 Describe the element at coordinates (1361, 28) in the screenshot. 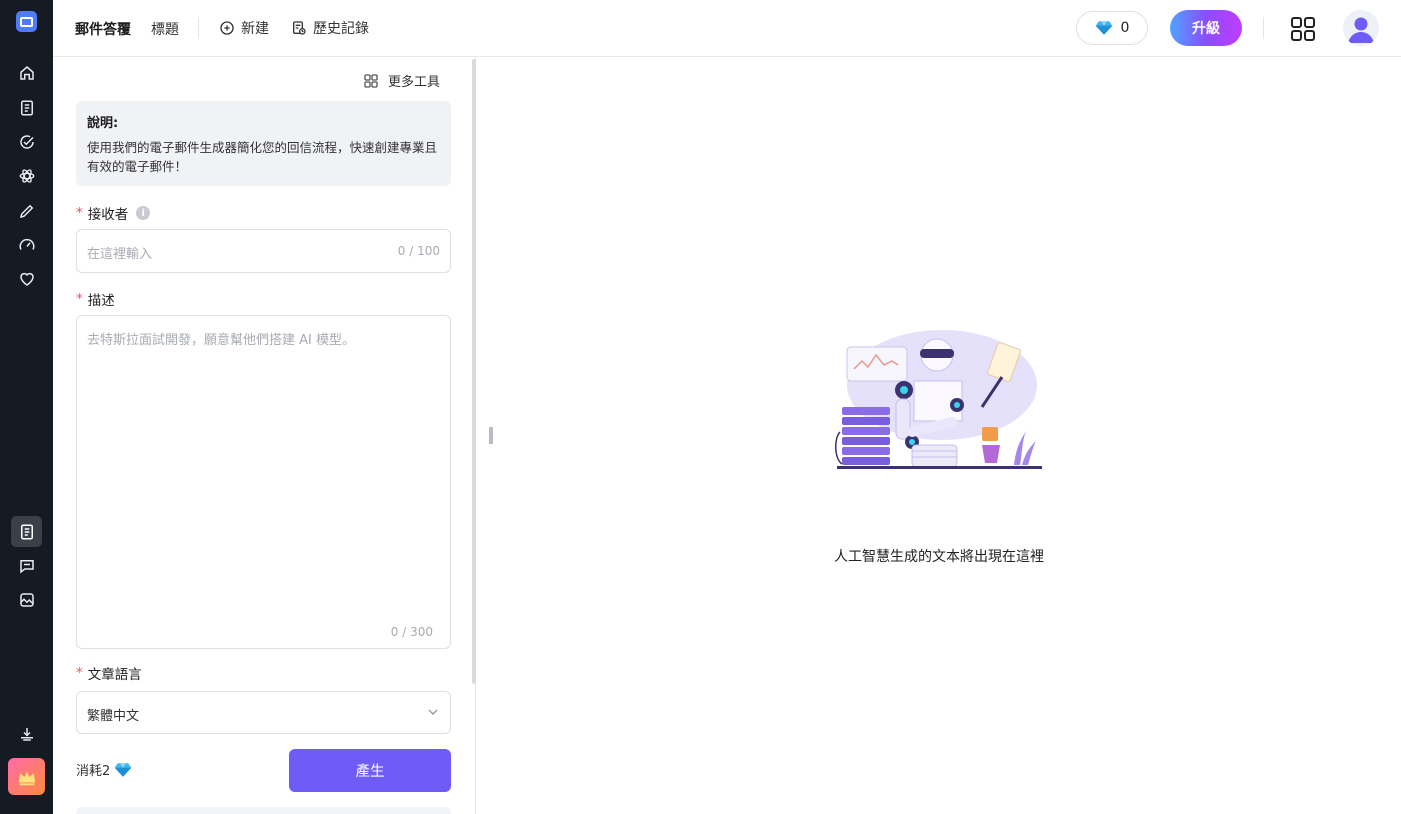

I see `avatar` at that location.